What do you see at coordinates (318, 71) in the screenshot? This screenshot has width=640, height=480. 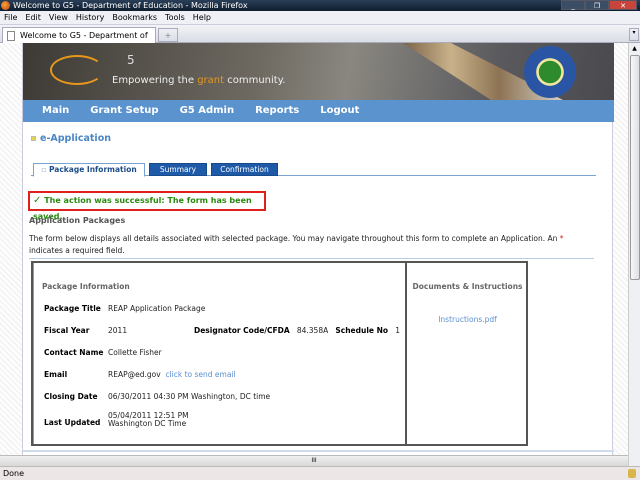 I see `banner: 5 Empowering the grant community.` at bounding box center [318, 71].